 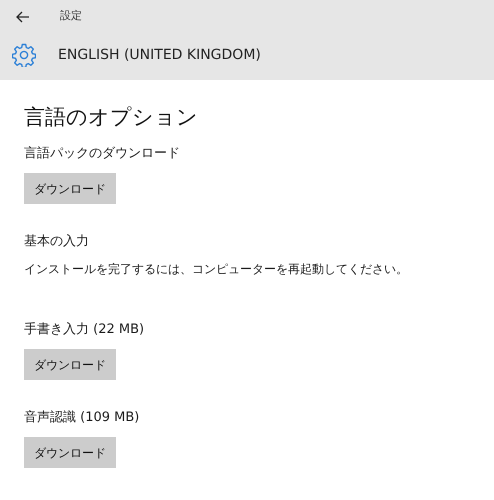 I want to click on window-title: 設定, so click(x=71, y=16).